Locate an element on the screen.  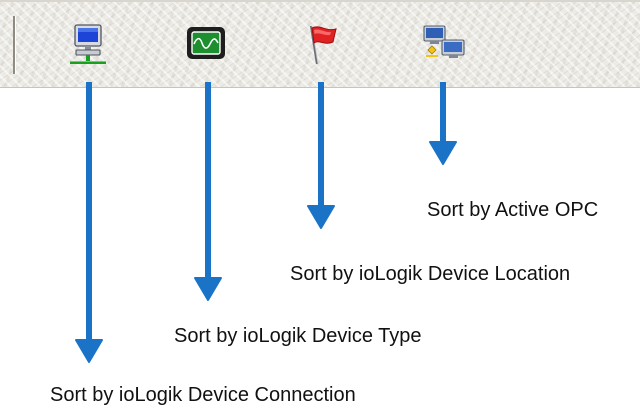
monitor-waveform-icon is located at coordinates (206, 43).